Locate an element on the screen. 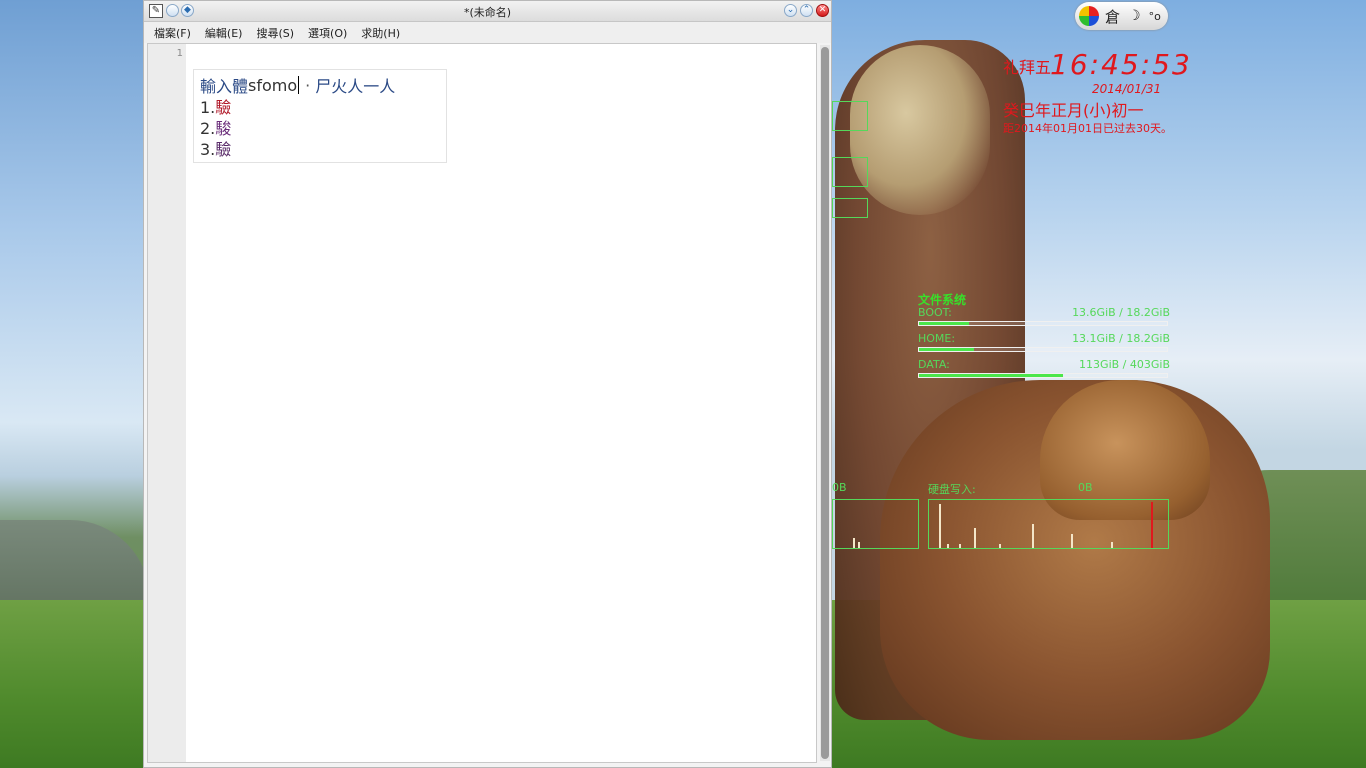 The image size is (1366, 768). conky-disk-read-graph is located at coordinates (875, 524).